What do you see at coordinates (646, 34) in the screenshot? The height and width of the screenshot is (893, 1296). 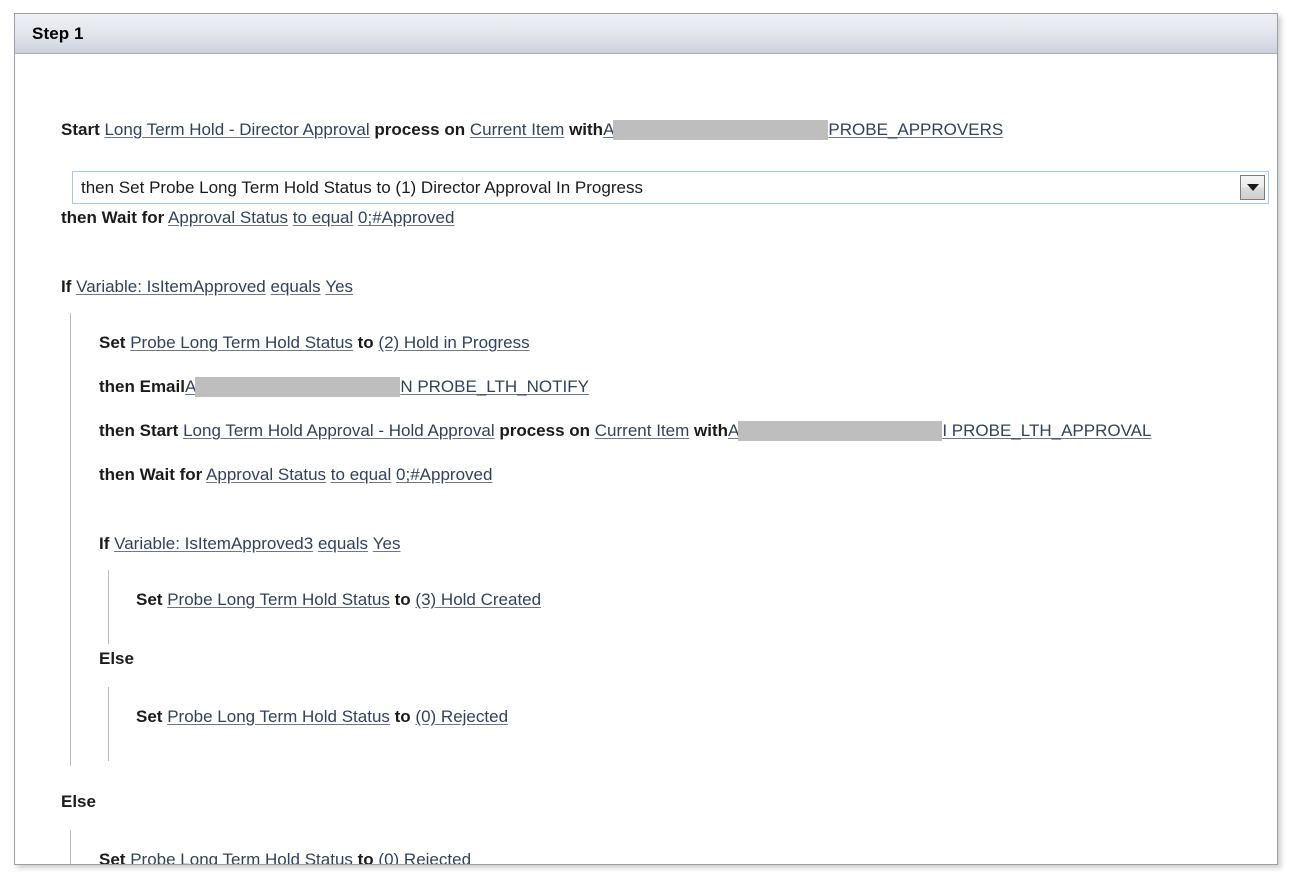 I see `step-header-bar: Step 1` at bounding box center [646, 34].